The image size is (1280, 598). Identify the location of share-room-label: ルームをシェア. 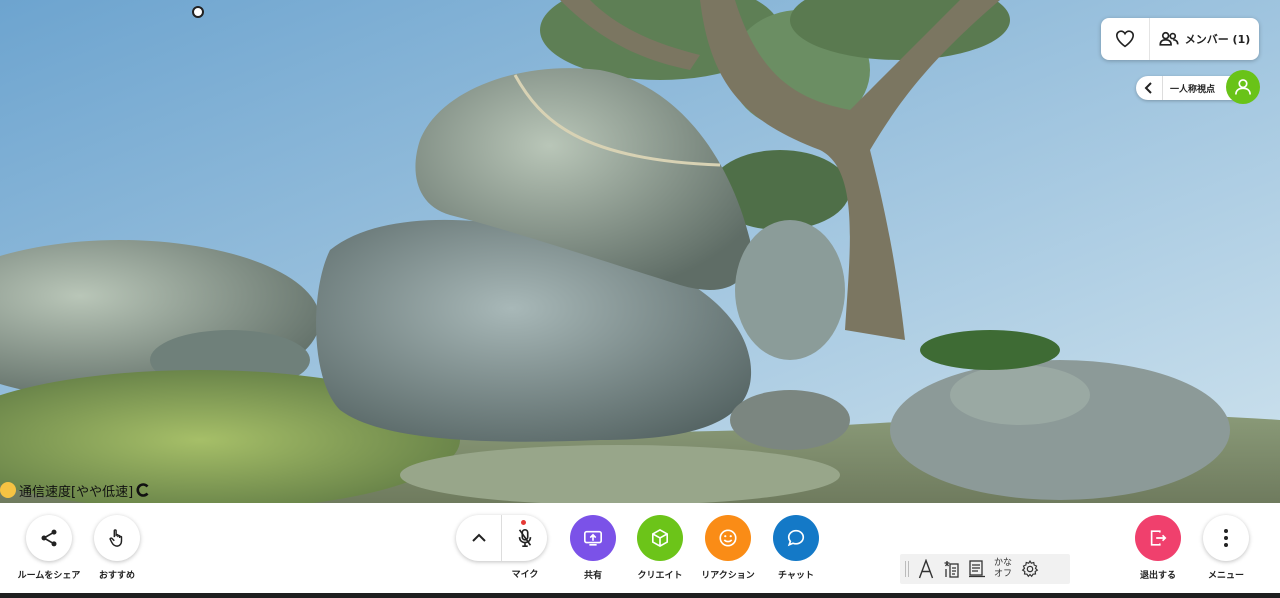
(49, 576).